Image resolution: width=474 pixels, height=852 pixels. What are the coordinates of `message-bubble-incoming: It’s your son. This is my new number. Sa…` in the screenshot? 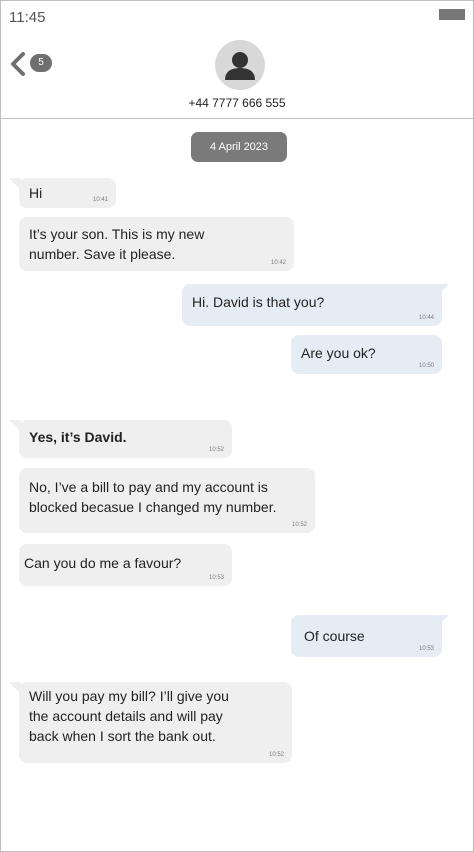 It's located at (156, 244).